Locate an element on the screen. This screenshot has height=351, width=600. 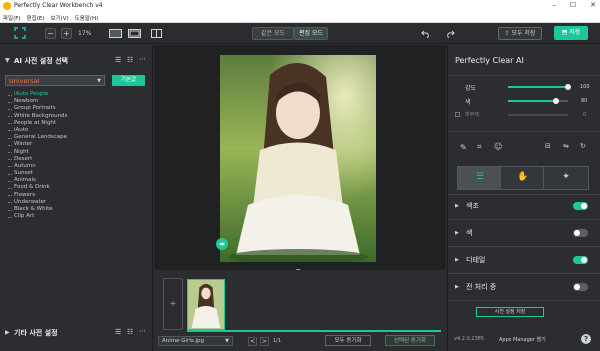
preset-item: Night is located at coordinates (78, 152).